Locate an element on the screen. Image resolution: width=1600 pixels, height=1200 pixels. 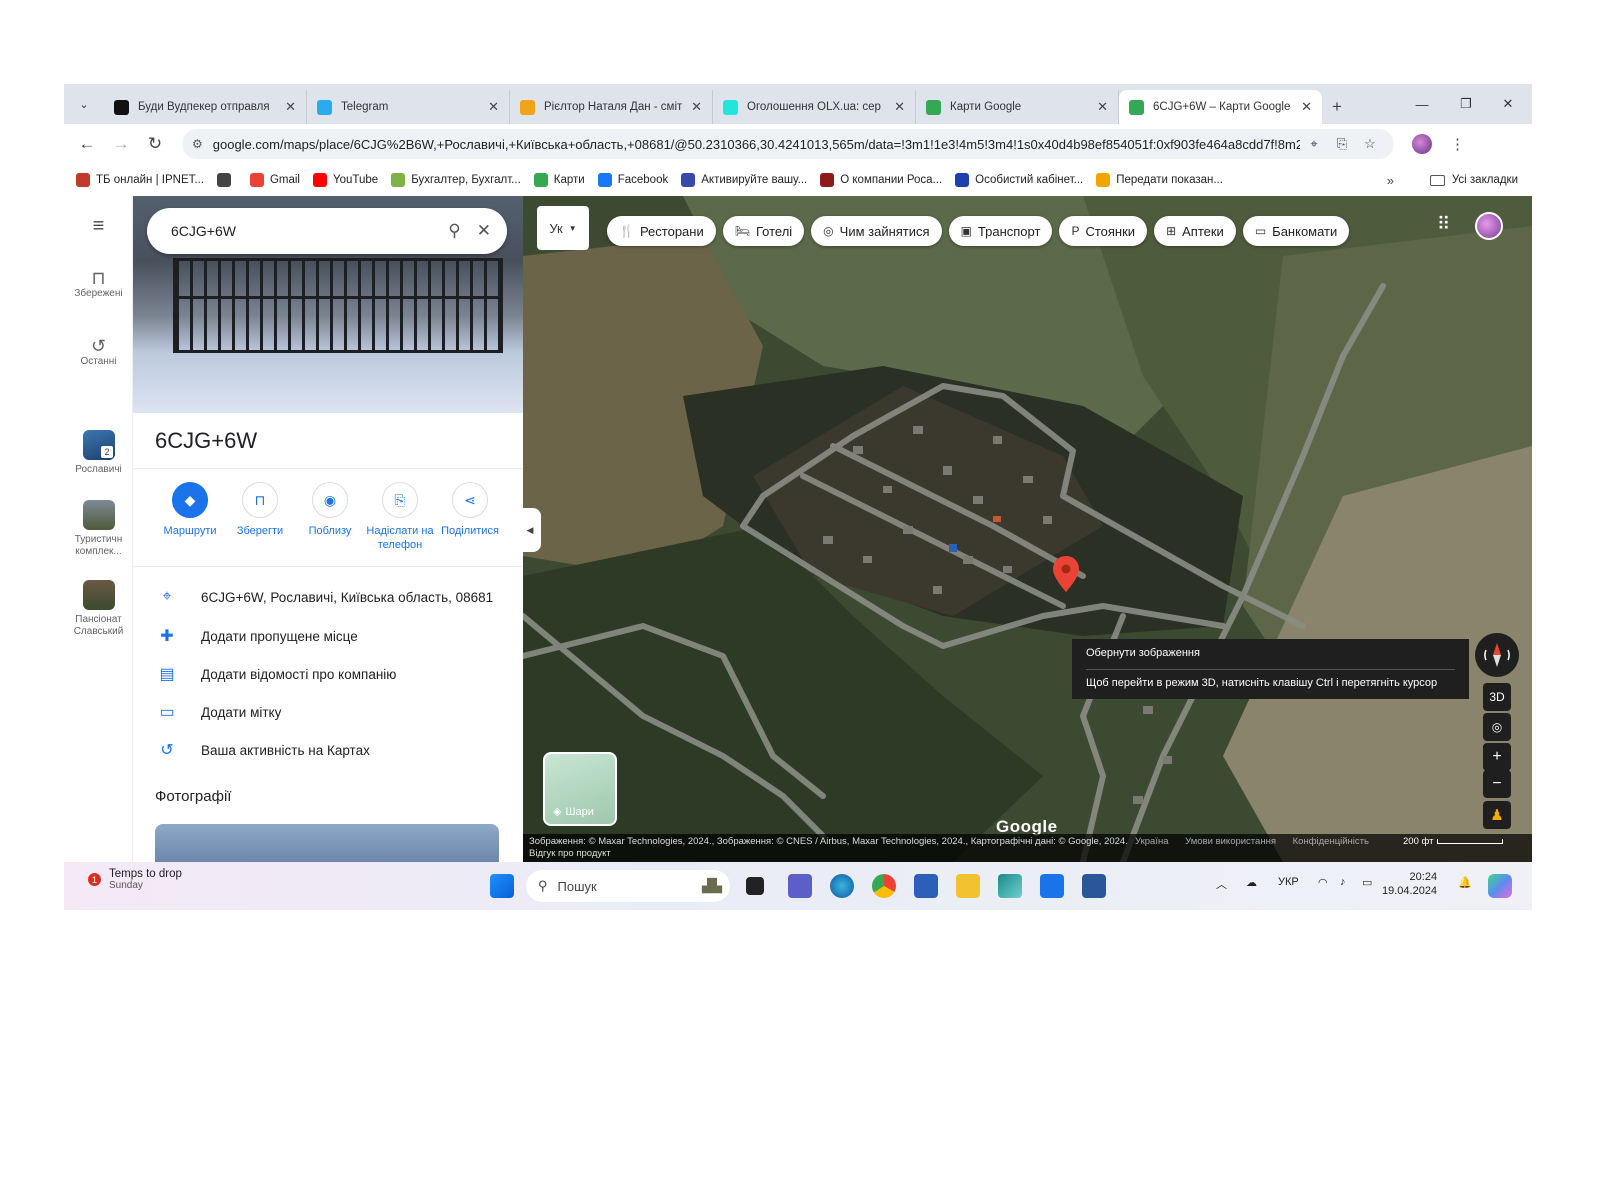
scale-bar: 200 фт is located at coordinates (1453, 842).